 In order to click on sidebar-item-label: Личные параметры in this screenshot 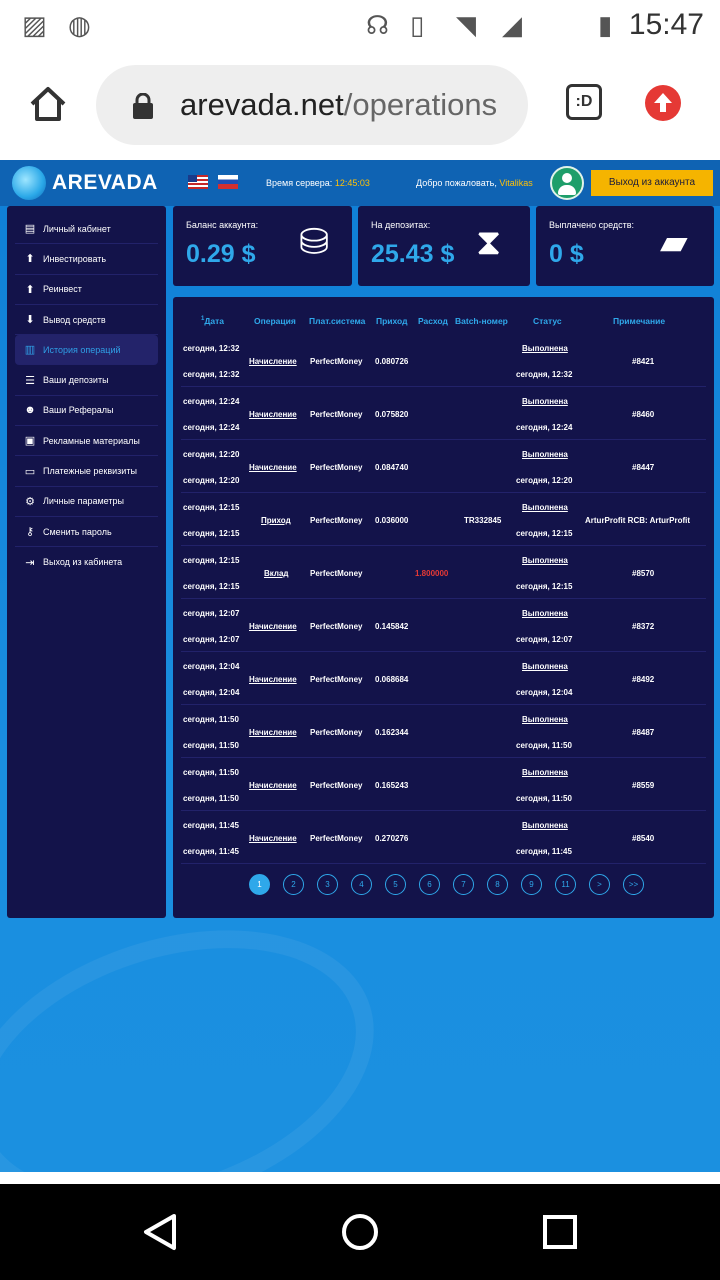, I will do `click(83, 501)`.